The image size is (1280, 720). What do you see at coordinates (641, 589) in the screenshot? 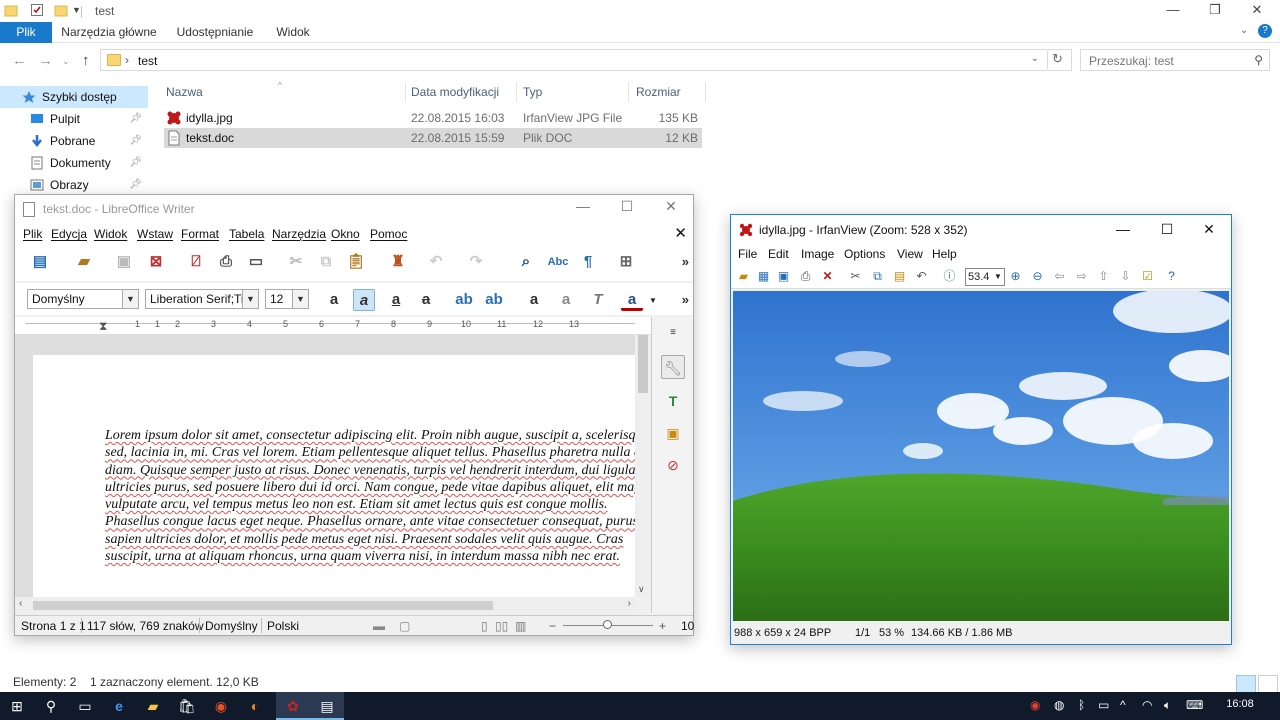
I see `scroll-down-icon: ∨` at bounding box center [641, 589].